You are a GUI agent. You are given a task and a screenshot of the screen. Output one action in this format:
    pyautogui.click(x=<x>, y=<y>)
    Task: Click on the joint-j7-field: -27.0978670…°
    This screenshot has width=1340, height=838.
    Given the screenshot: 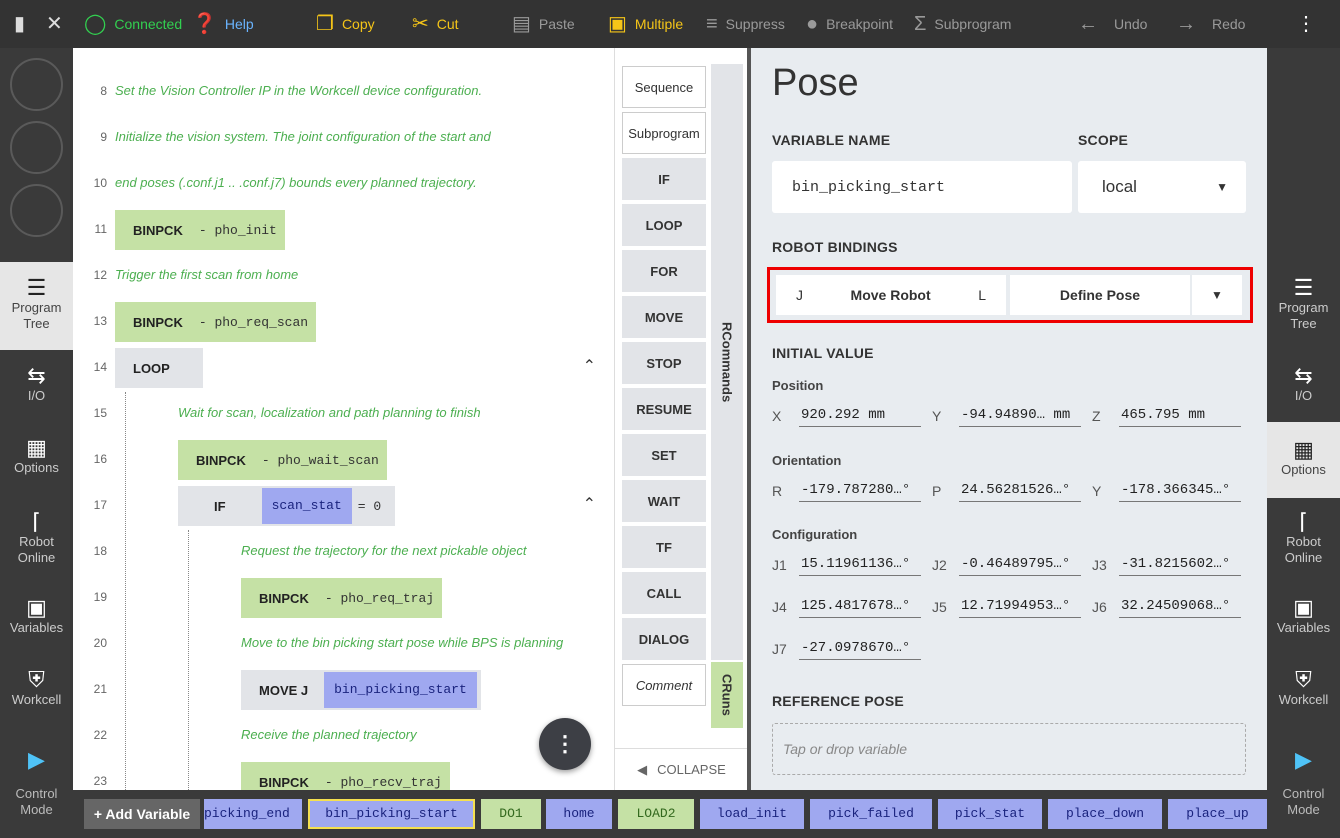 What is the action you would take?
    pyautogui.click(x=860, y=649)
    